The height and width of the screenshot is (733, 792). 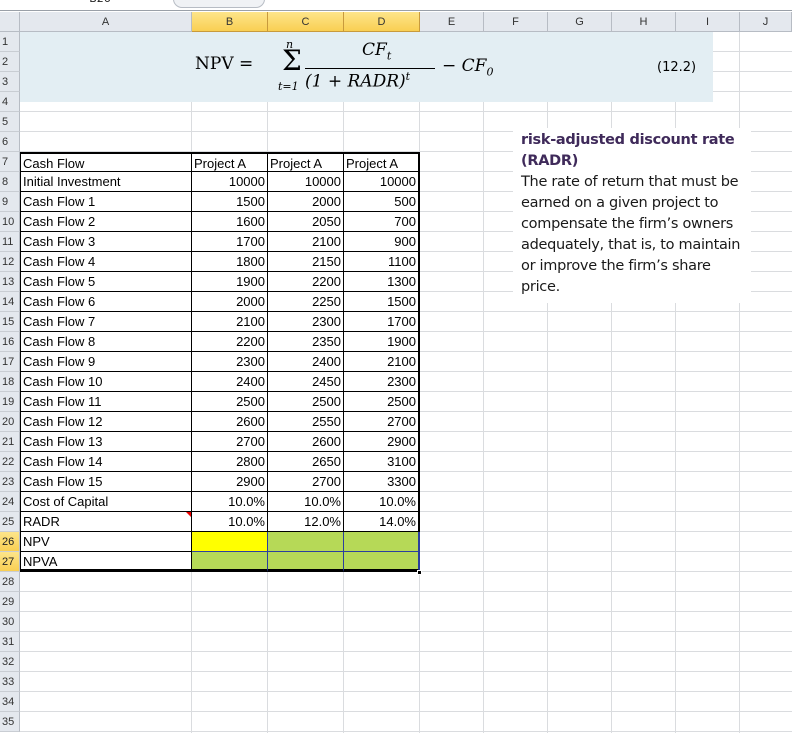 I want to click on row-header-29: 29, so click(x=10, y=602).